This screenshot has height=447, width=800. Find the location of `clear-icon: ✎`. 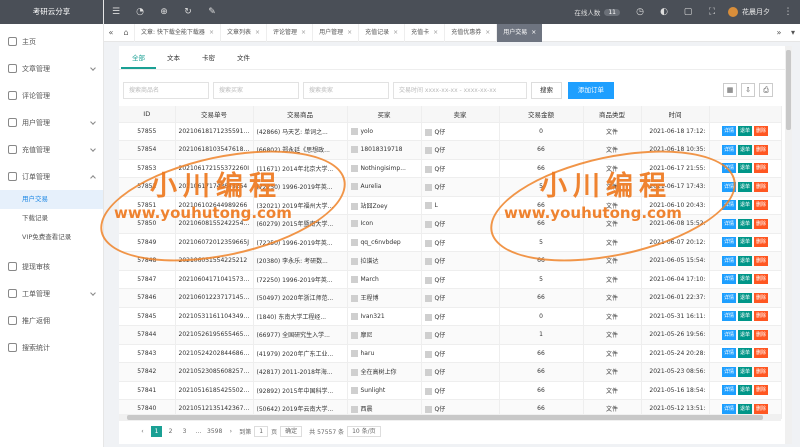

clear-icon: ✎ is located at coordinates (212, 12).